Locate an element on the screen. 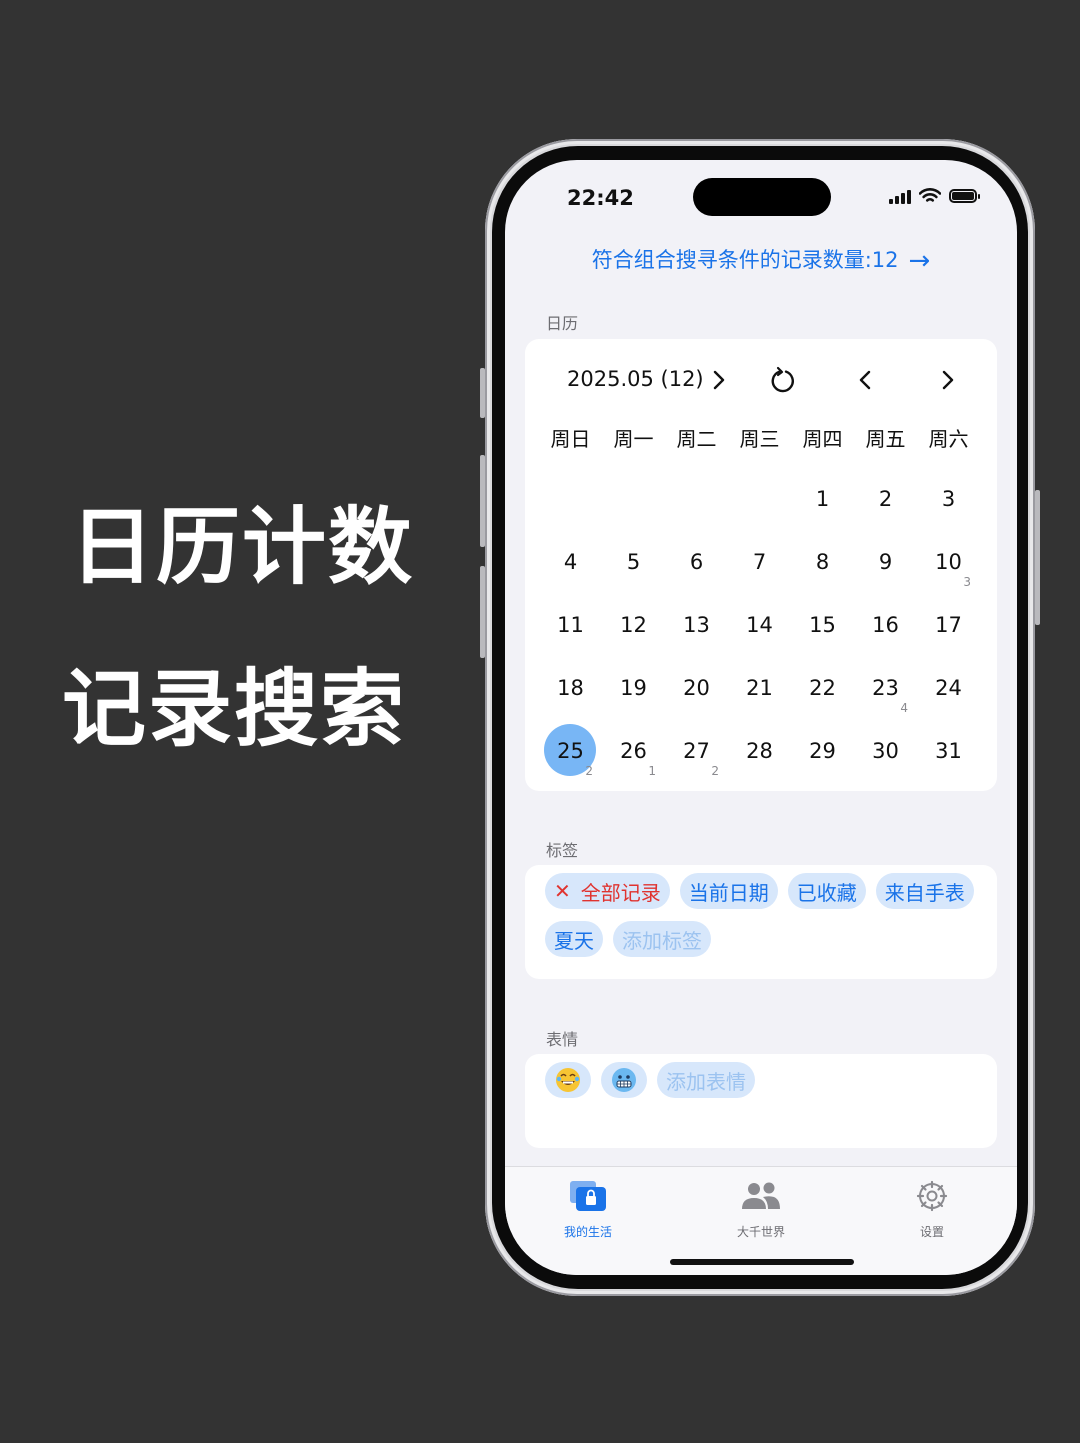 This screenshot has width=1080, height=1443. calendar-day-number: 7 is located at coordinates (759, 561).